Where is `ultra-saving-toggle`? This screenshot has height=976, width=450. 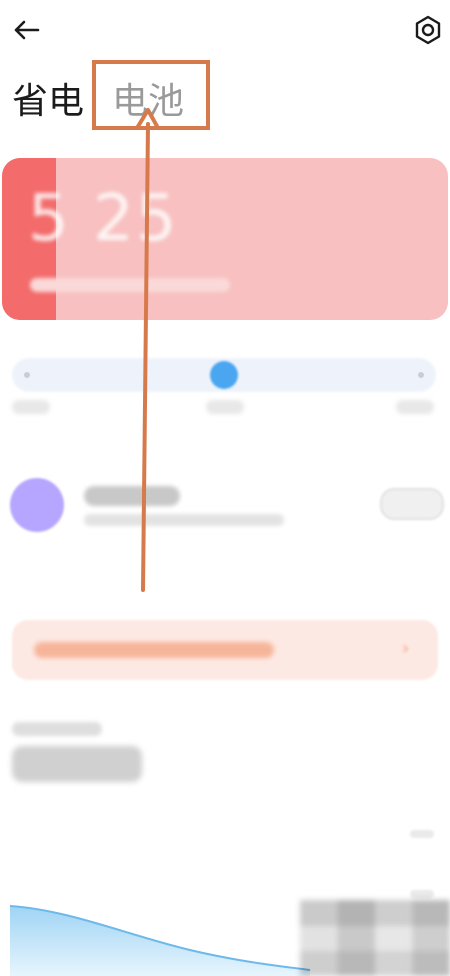 ultra-saving-toggle is located at coordinates (412, 504).